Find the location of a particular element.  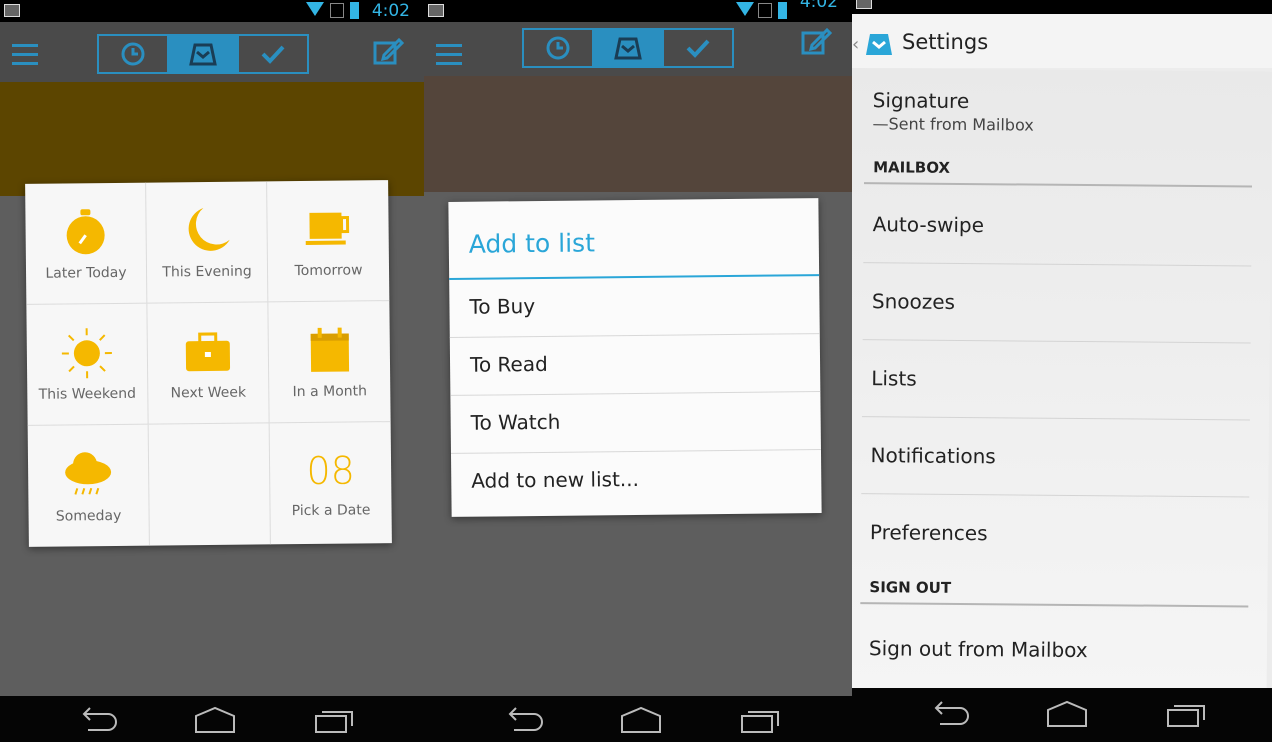

pick-date-number: 08 is located at coordinates (331, 470).